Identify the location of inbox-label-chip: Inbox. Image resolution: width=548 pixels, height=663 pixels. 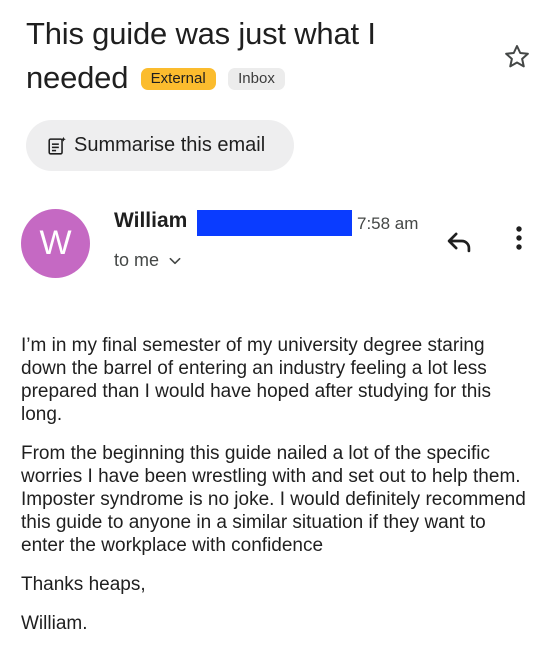
(256, 79).